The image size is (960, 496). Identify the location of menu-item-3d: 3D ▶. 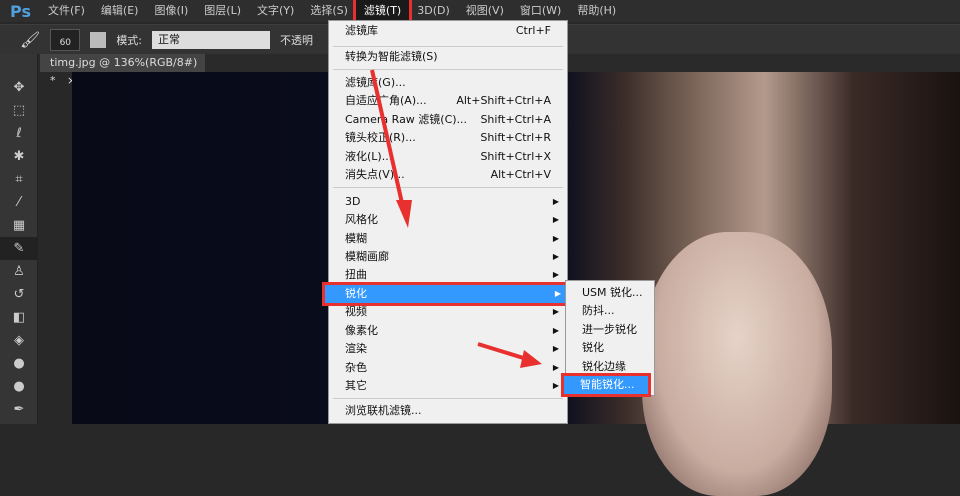
(448, 202).